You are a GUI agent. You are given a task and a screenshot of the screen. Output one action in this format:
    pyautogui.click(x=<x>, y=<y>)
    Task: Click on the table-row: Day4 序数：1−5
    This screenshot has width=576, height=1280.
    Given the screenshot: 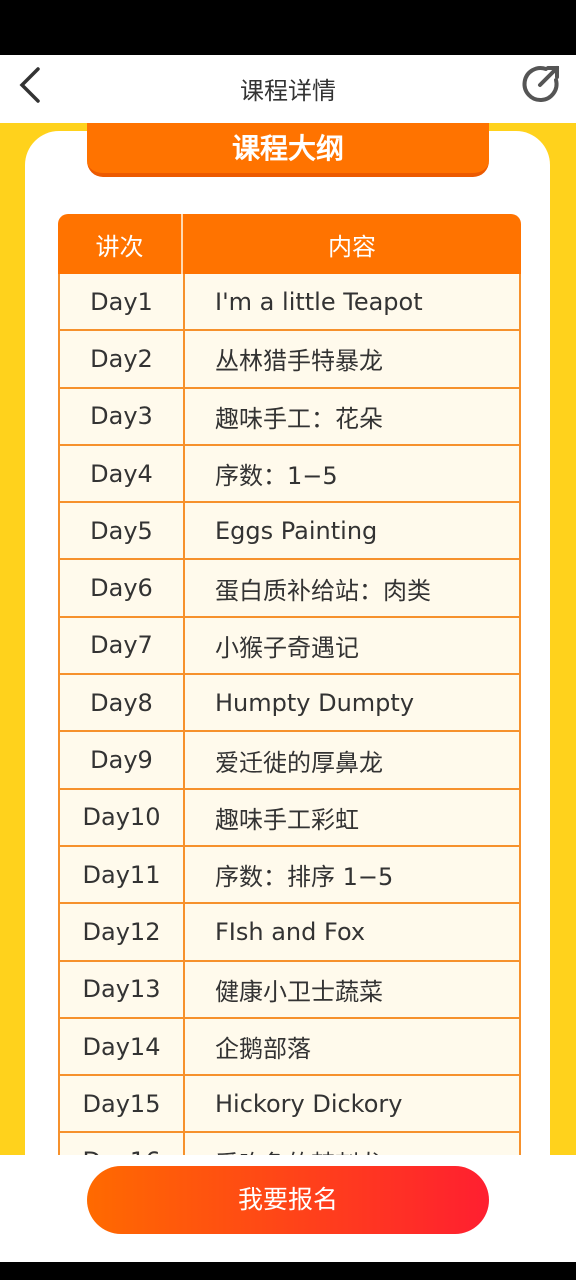 What is the action you would take?
    pyautogui.click(x=289, y=474)
    